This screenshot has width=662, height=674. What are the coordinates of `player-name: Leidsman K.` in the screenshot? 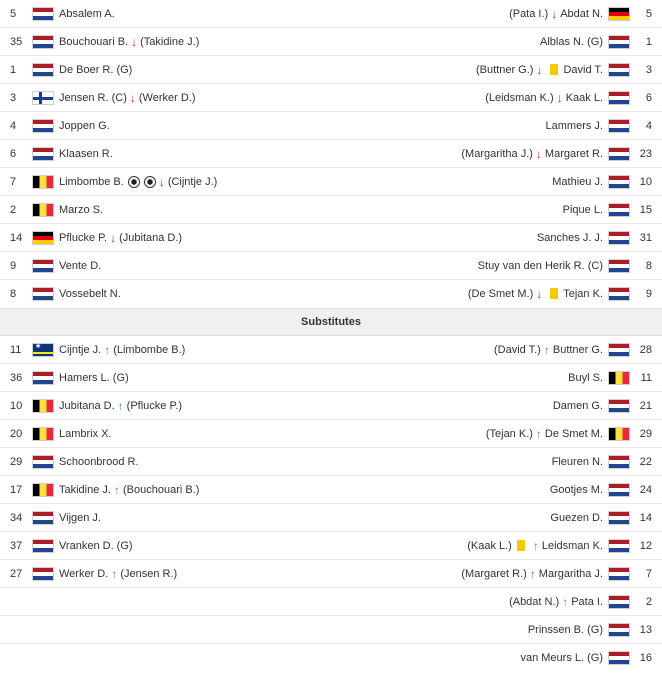 It's located at (572, 546).